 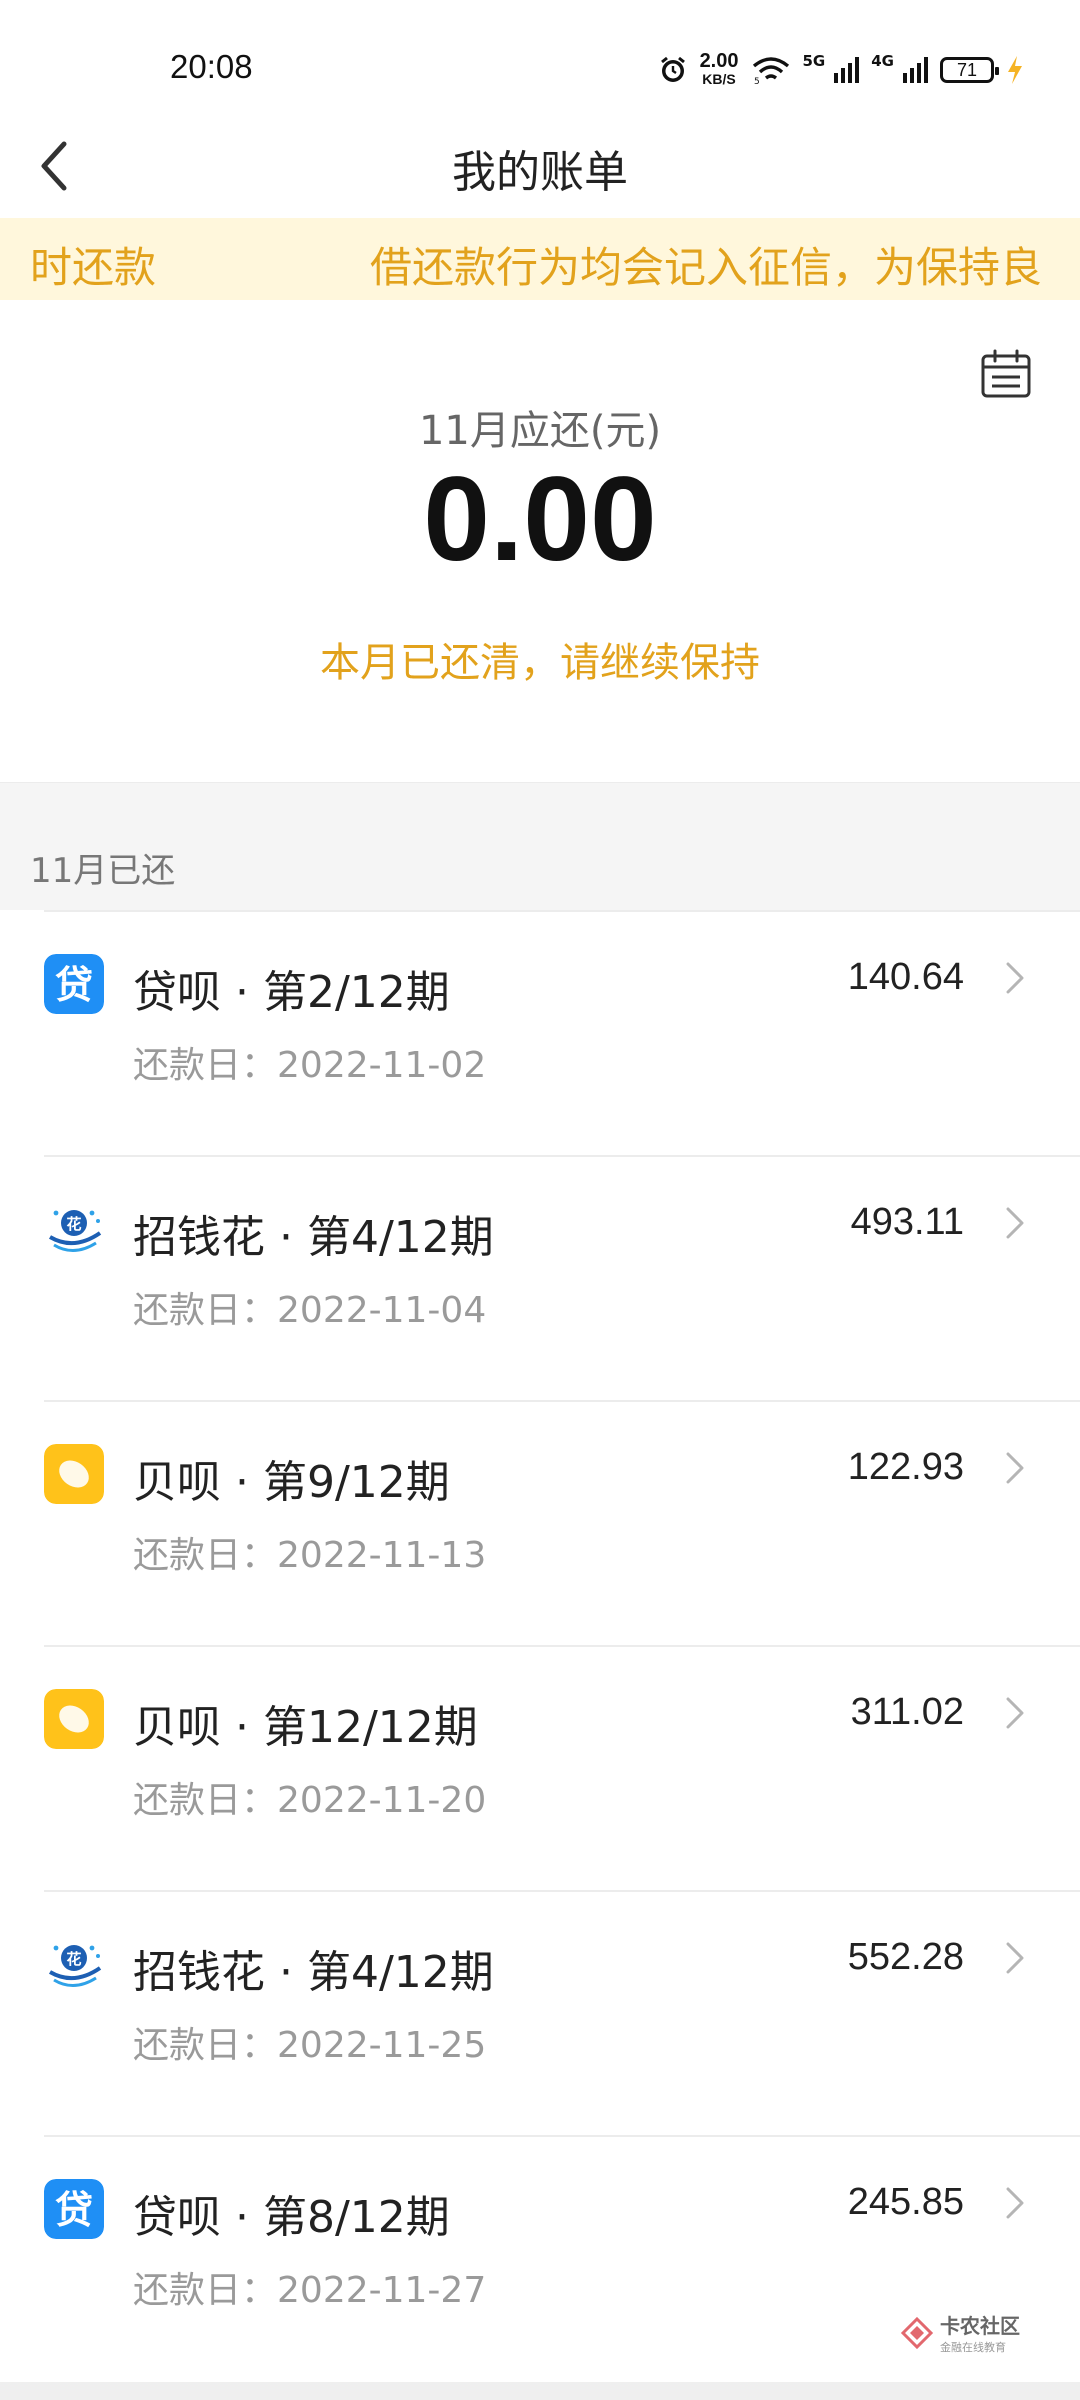 What do you see at coordinates (905, 977) in the screenshot?
I see `bill-amount: 140.64` at bounding box center [905, 977].